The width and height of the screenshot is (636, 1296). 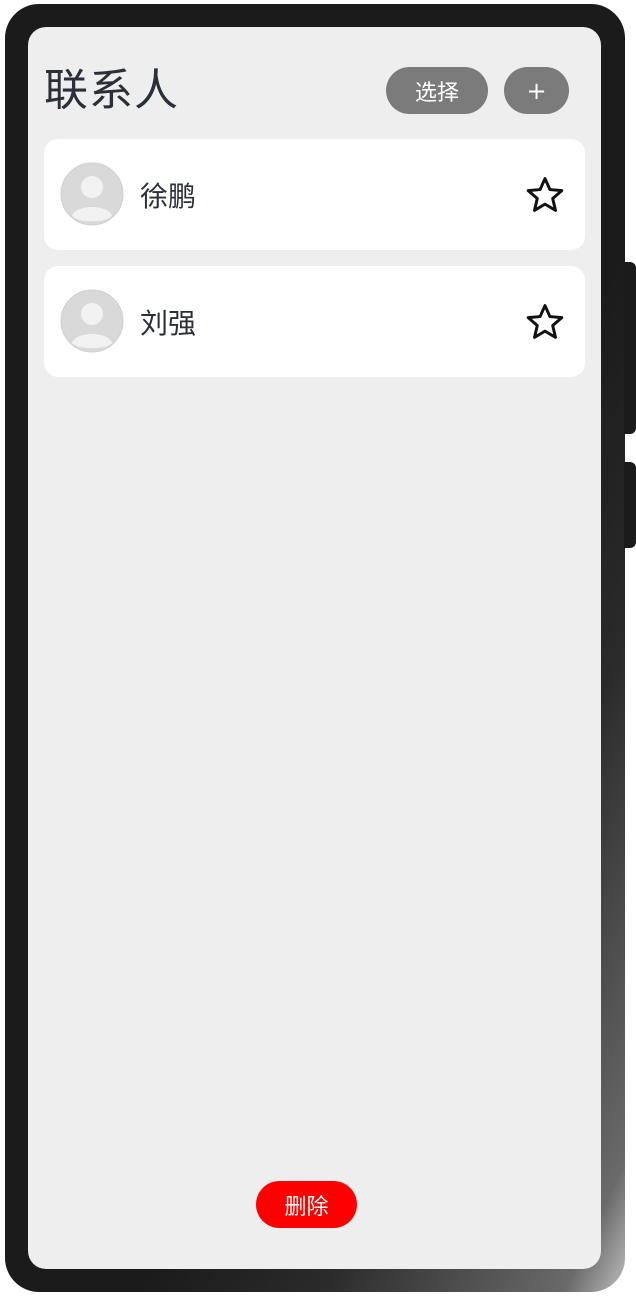 What do you see at coordinates (630, 505) in the screenshot?
I see `power-button` at bounding box center [630, 505].